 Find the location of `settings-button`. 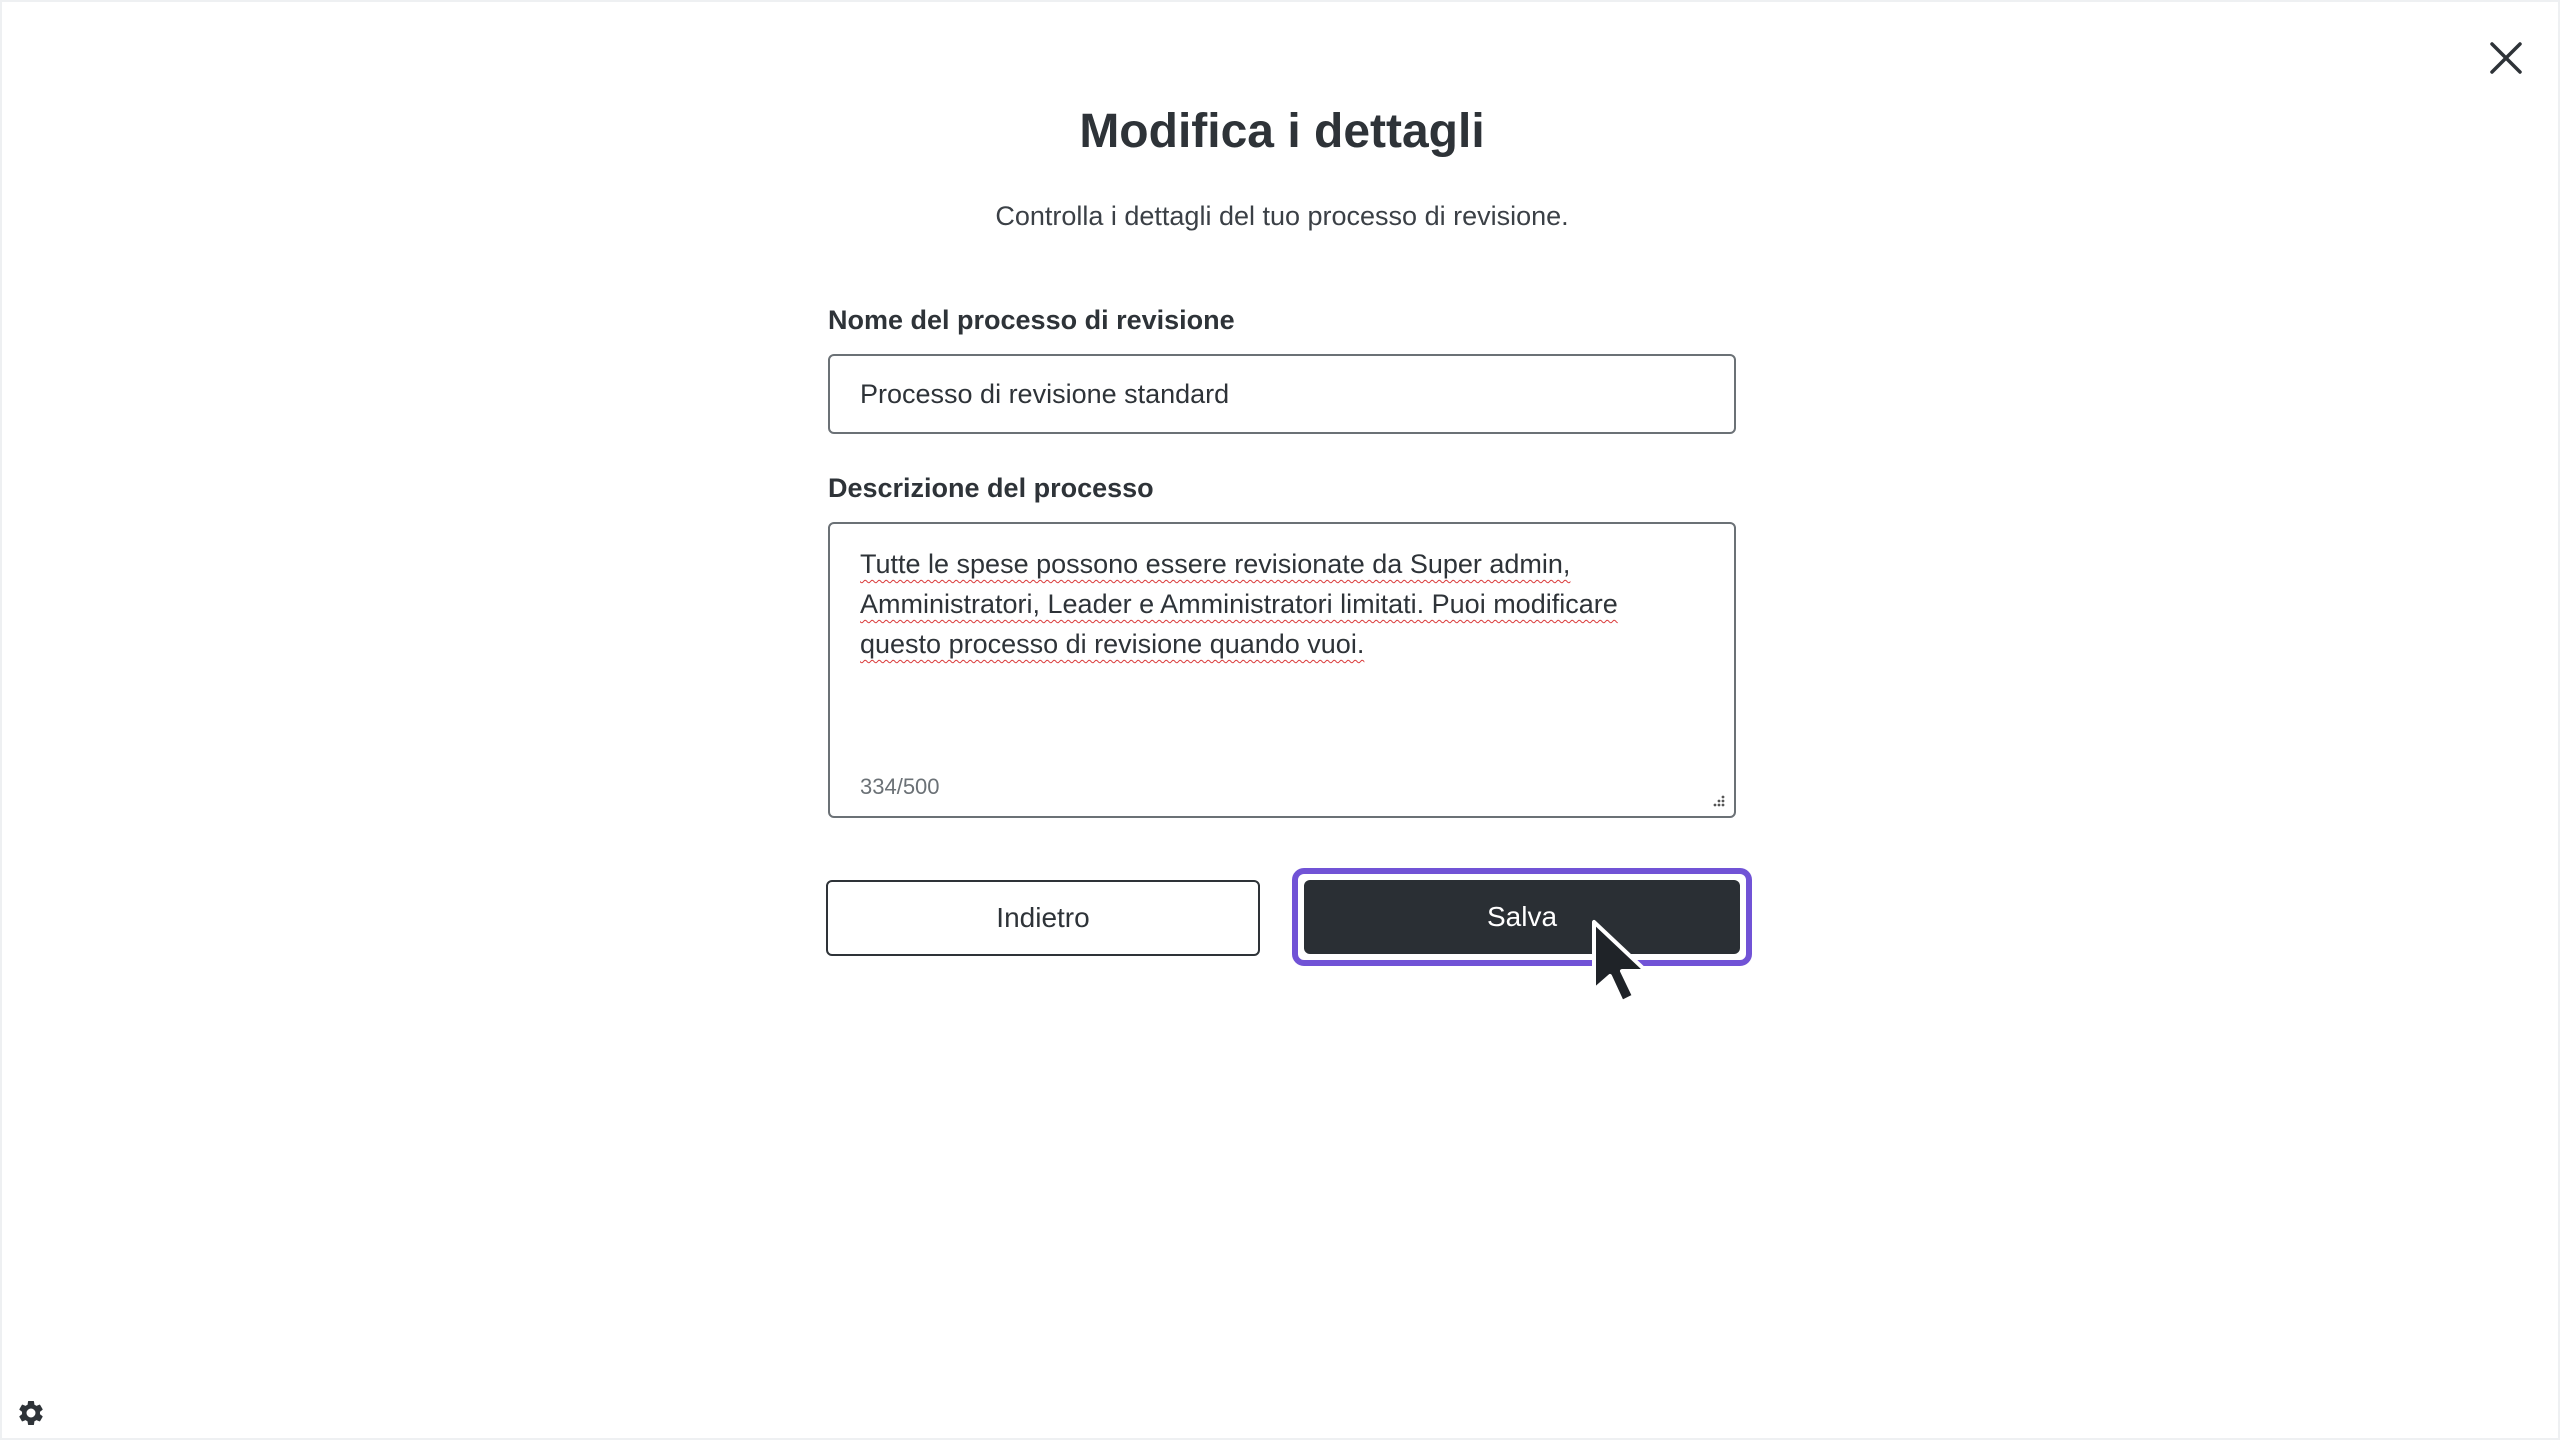

settings-button is located at coordinates (31, 1413).